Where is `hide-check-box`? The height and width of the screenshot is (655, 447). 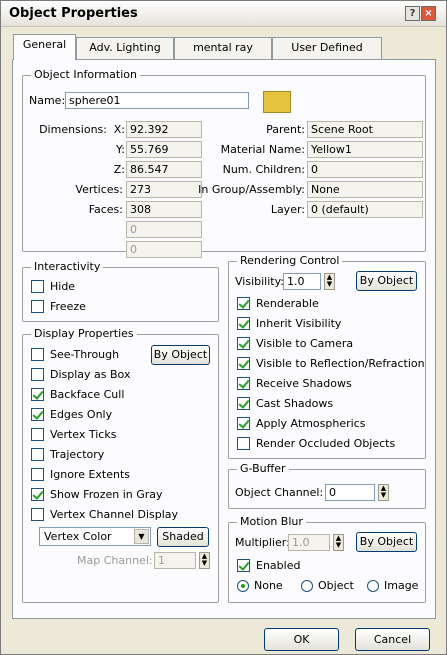 hide-check-box is located at coordinates (37, 286).